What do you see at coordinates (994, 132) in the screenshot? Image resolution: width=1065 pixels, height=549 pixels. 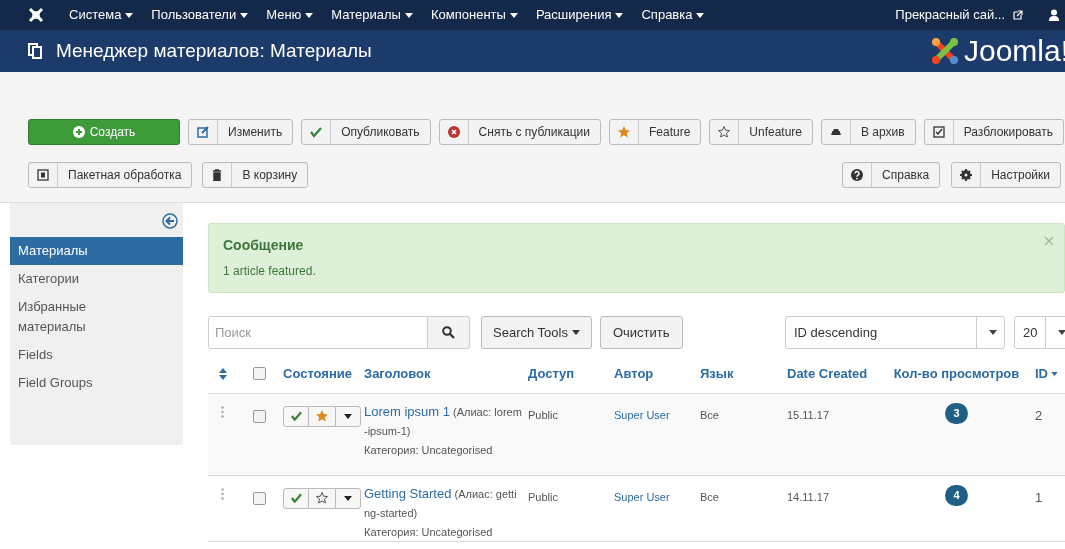 I see `toolbar-button: Разблокировать` at bounding box center [994, 132].